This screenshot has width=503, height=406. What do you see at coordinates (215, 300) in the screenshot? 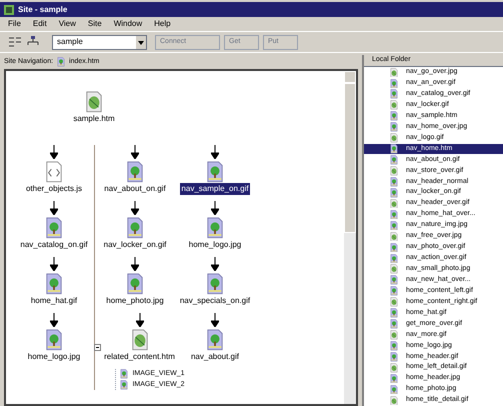
I see `file-label: nav_specials_on.gif` at bounding box center [215, 300].